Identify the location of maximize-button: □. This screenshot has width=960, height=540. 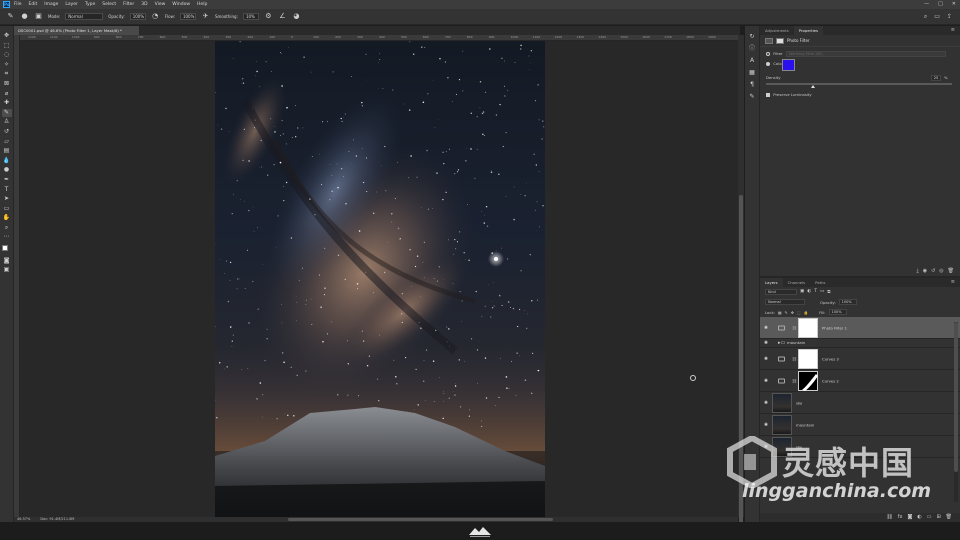
(940, 4).